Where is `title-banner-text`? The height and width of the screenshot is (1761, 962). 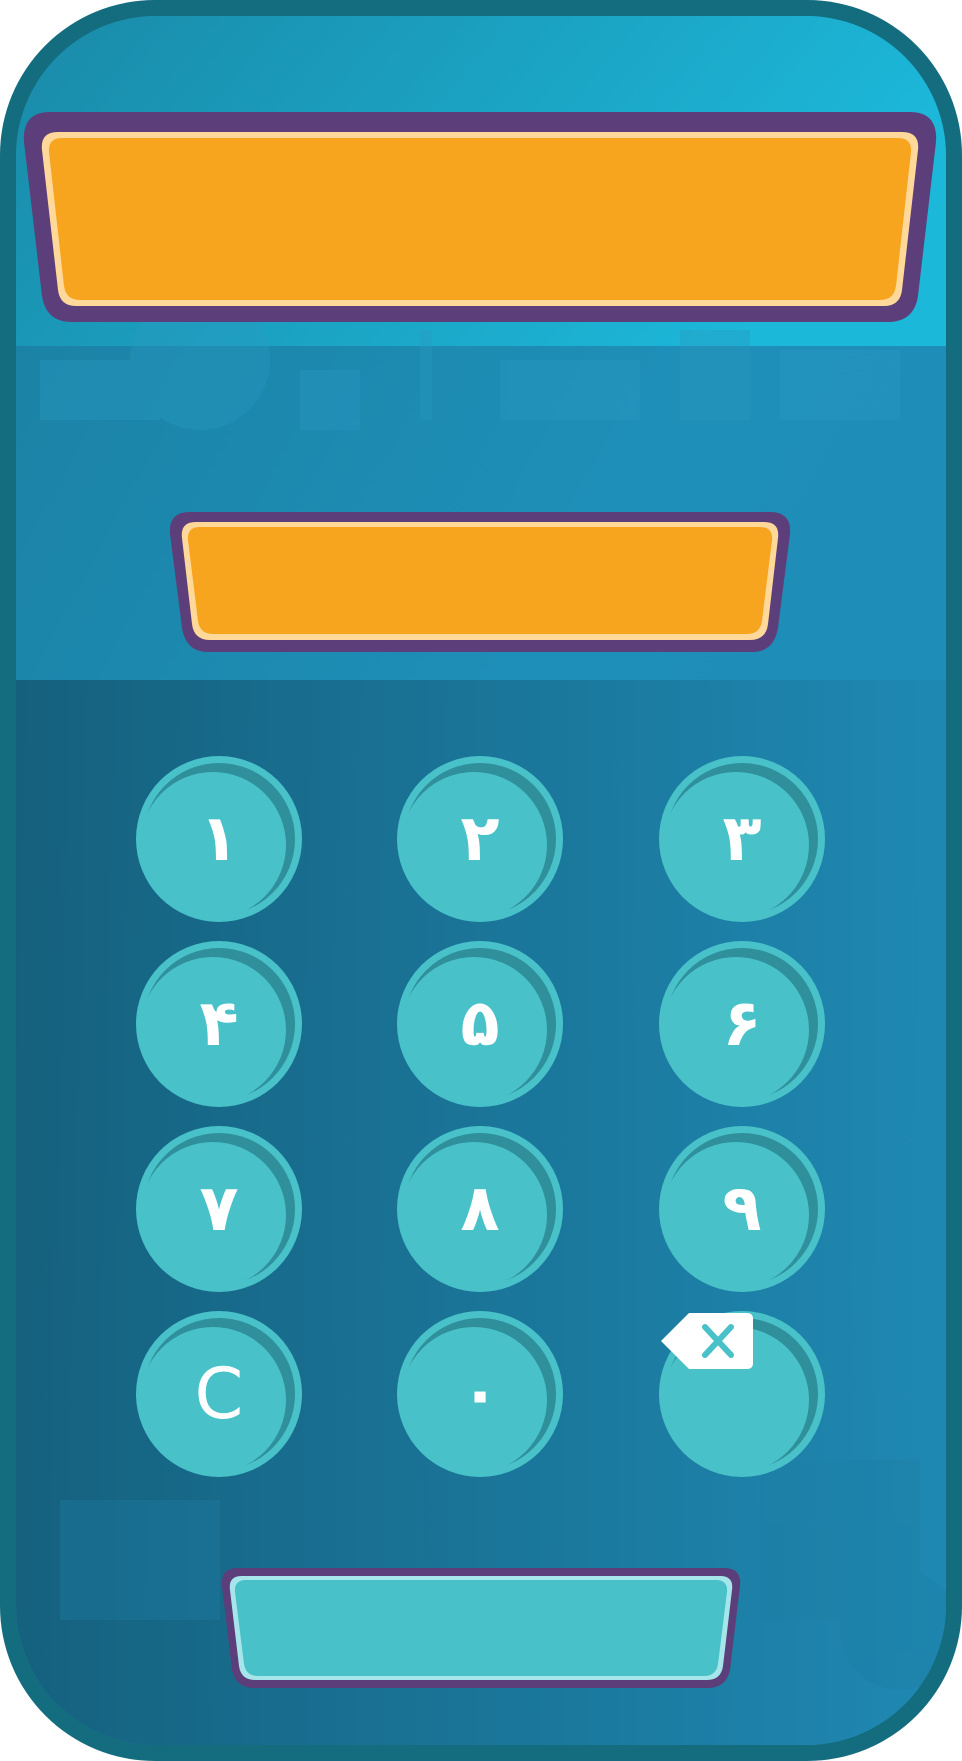
title-banner-text is located at coordinates (480, 217).